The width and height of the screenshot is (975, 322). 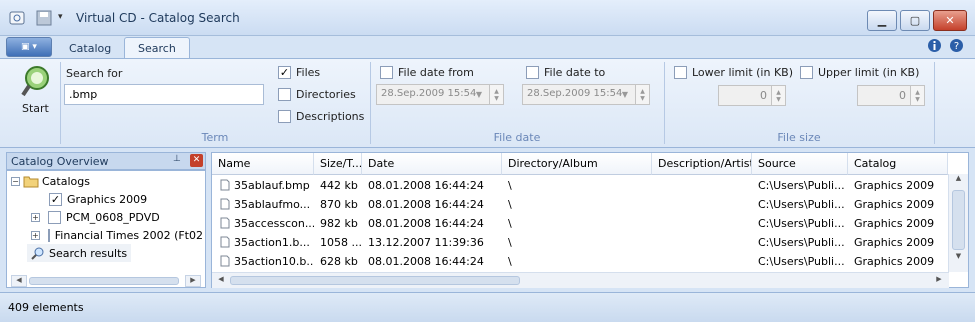 I want to click on pin-icon: ⊥, so click(x=177, y=159).